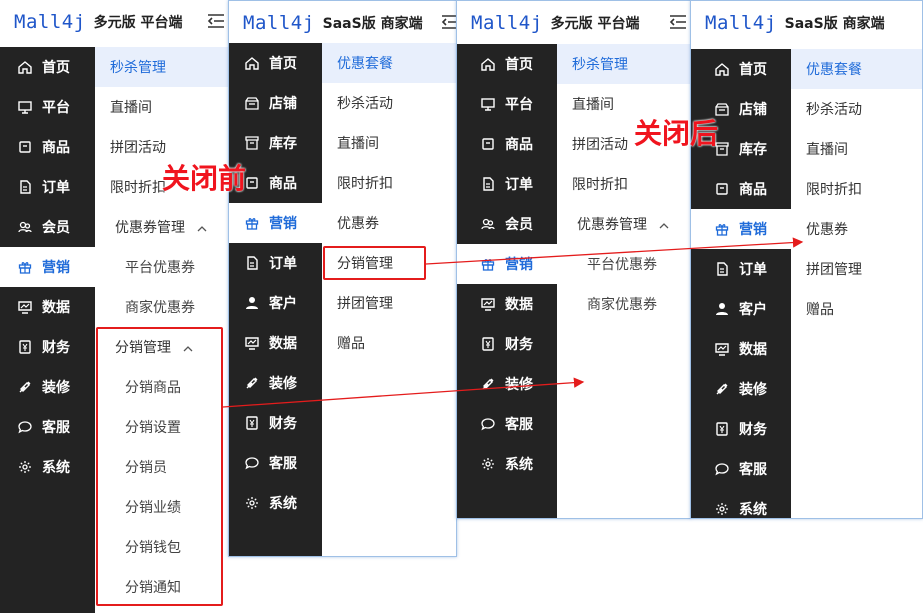 This screenshot has width=923, height=613. I want to click on arrow-platform, so click(403, 392).